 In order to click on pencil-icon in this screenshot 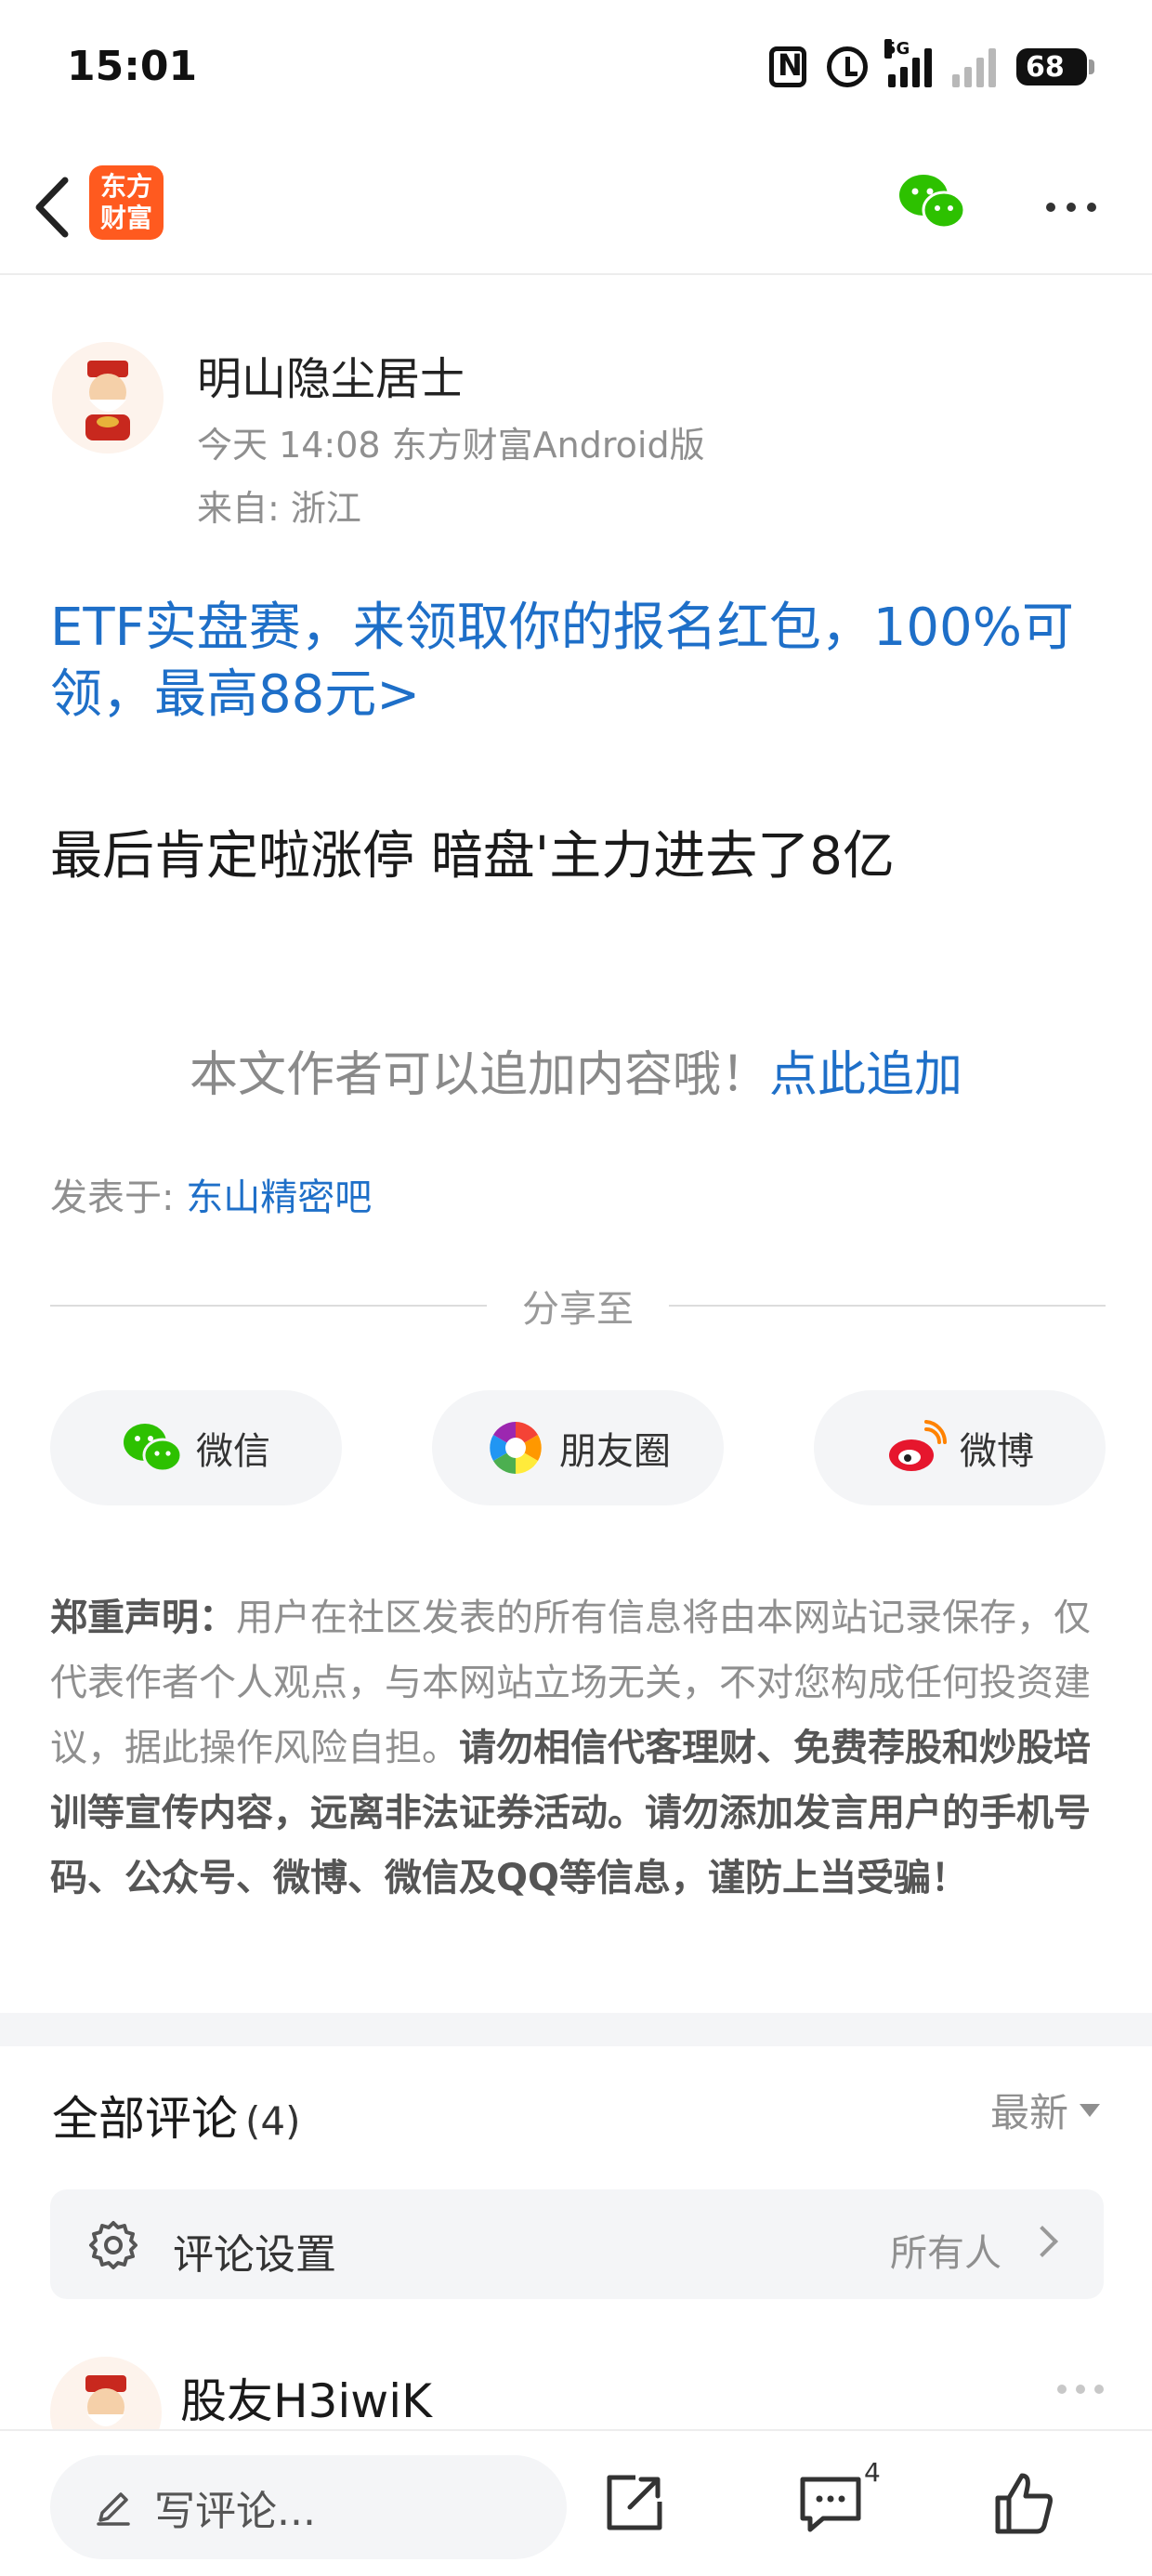, I will do `click(113, 2509)`.